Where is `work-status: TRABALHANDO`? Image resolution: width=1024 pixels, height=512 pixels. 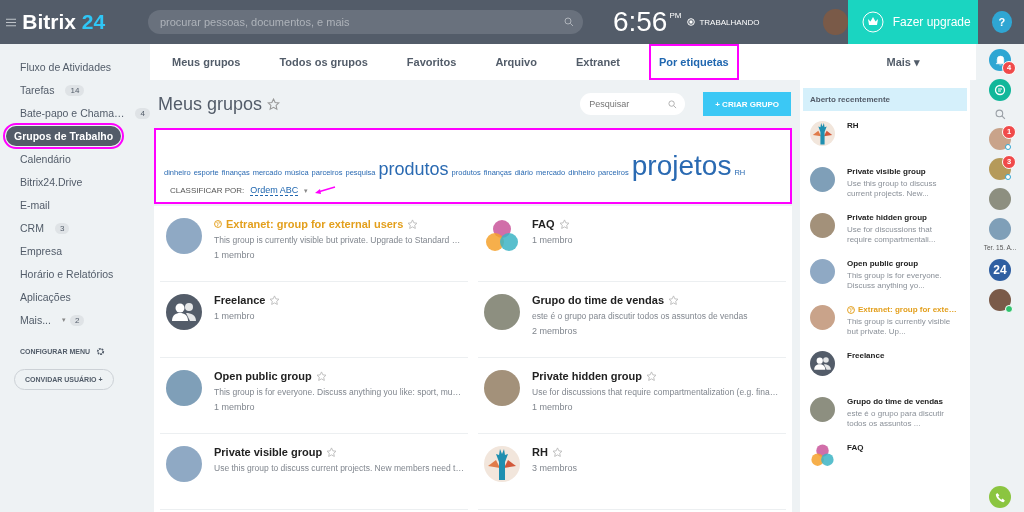
work-status: TRABALHANDO is located at coordinates (729, 22).